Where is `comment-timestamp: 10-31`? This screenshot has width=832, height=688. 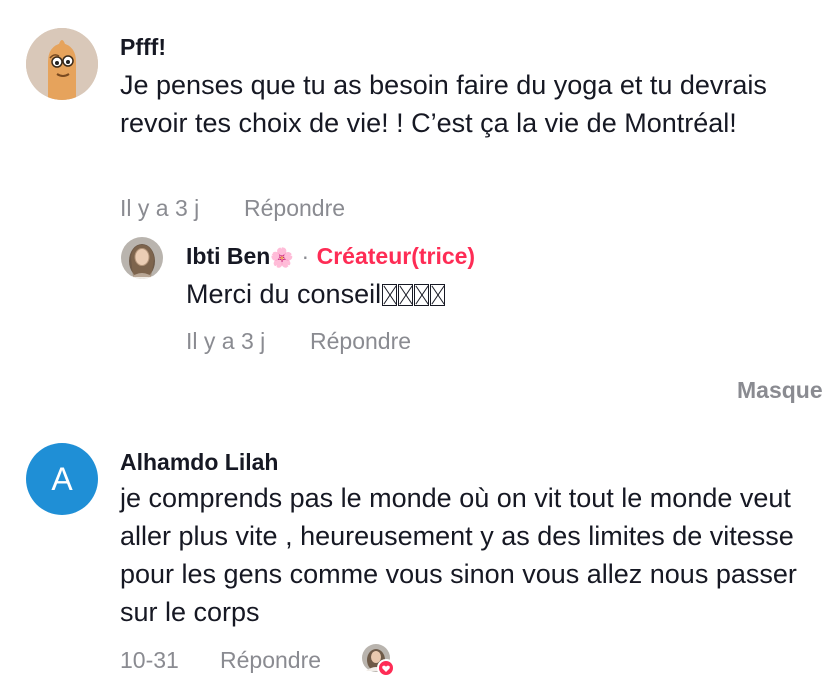
comment-timestamp: 10-31 is located at coordinates (149, 660).